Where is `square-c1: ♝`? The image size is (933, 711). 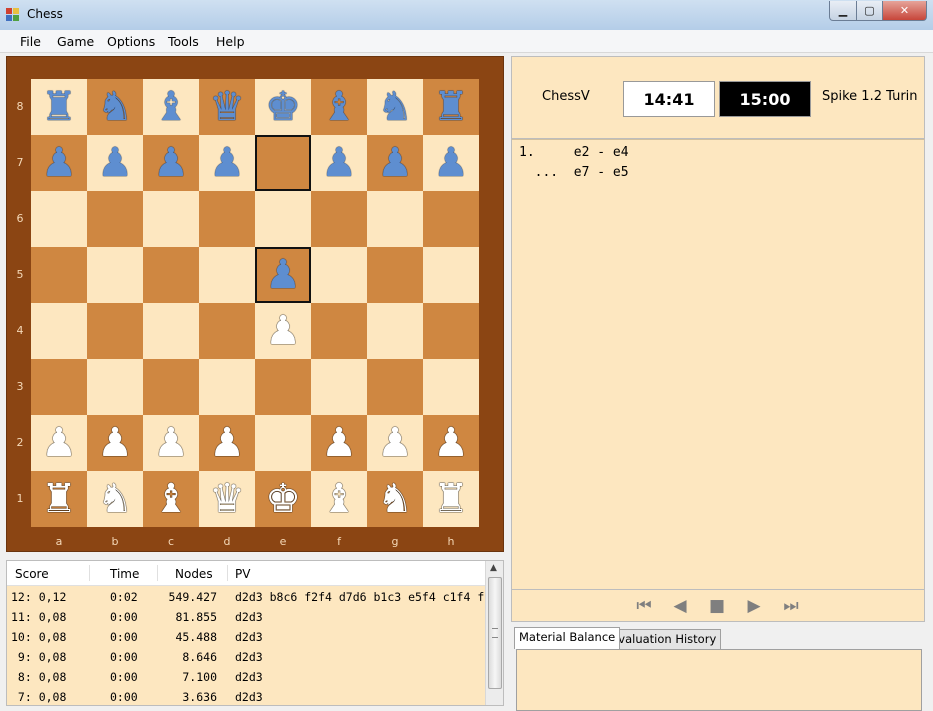
square-c1: ♝ is located at coordinates (171, 499).